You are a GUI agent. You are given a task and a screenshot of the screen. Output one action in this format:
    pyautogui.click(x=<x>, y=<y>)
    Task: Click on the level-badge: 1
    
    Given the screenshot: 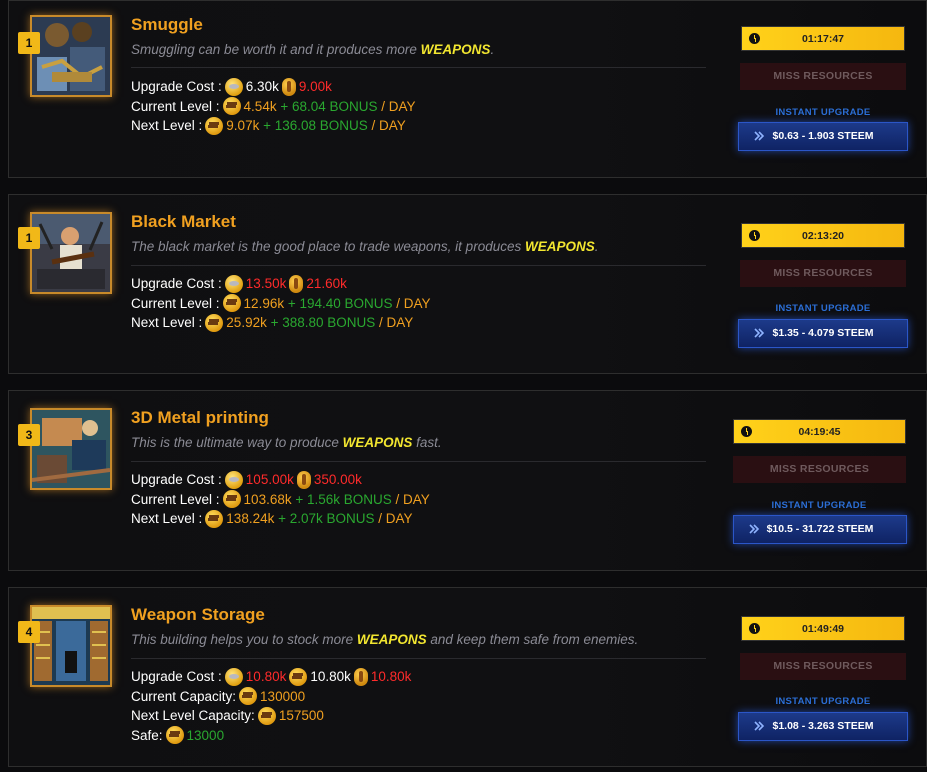 What is the action you would take?
    pyautogui.click(x=29, y=43)
    